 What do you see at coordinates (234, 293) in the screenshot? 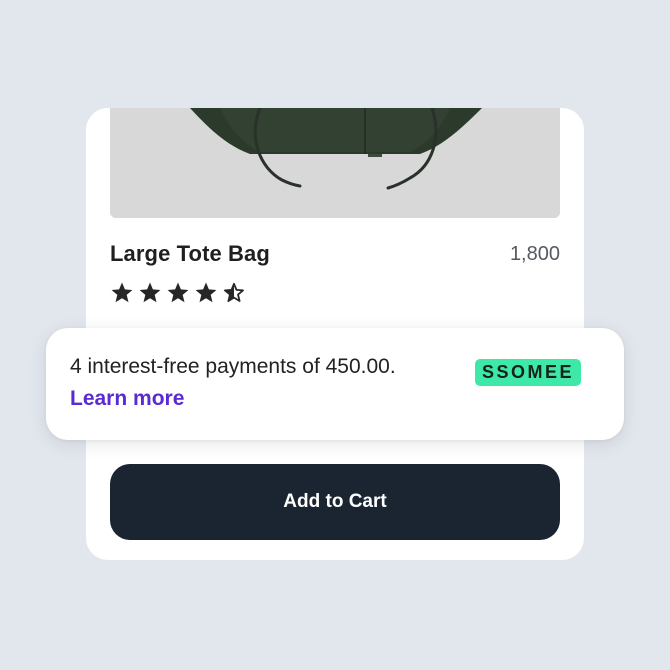
I see `star-half-icon` at bounding box center [234, 293].